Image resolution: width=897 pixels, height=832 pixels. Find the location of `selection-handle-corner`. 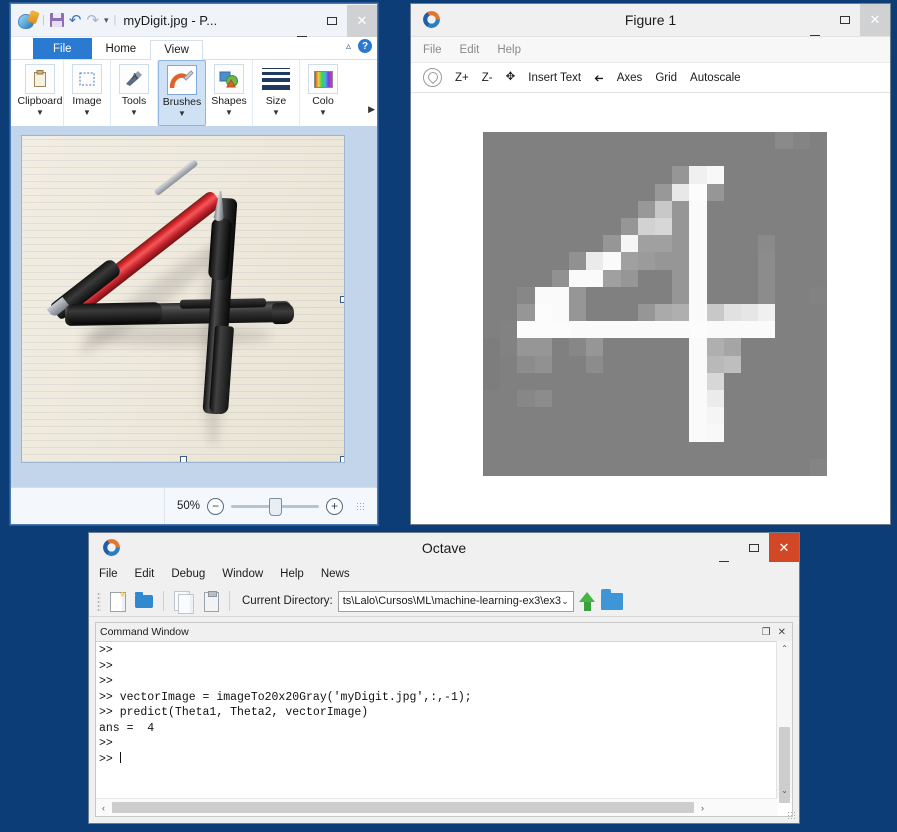

selection-handle-corner is located at coordinates (342, 459).